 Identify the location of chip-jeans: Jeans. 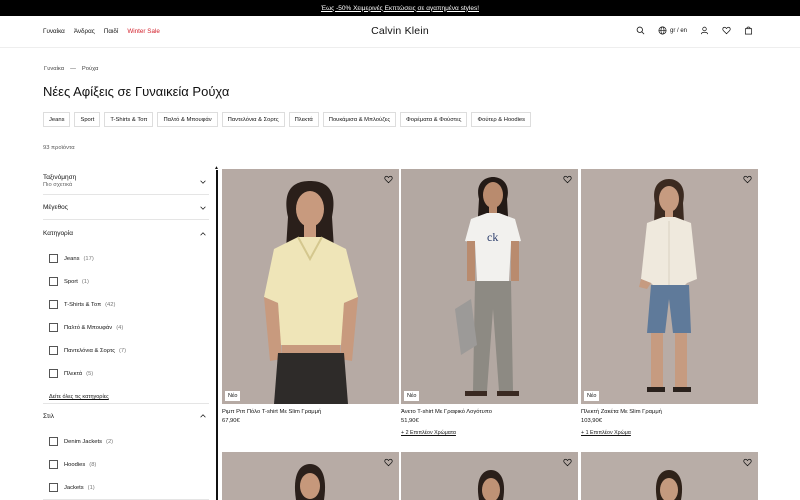
(57, 119).